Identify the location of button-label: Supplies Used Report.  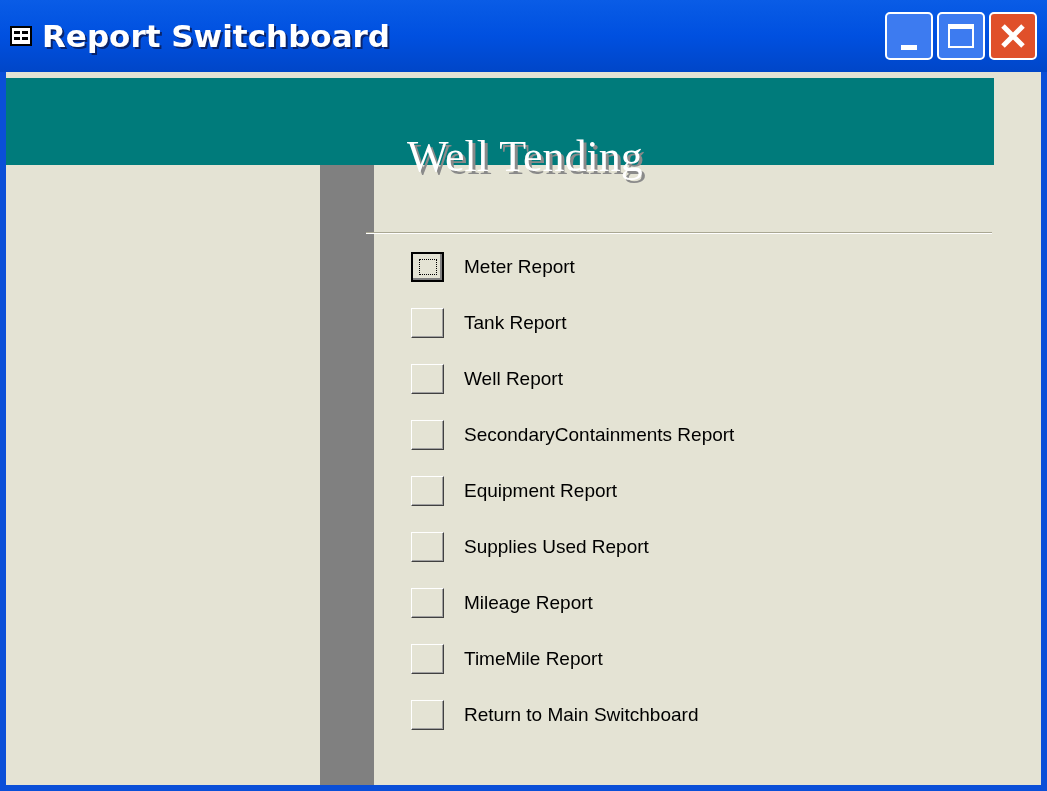
(556, 546).